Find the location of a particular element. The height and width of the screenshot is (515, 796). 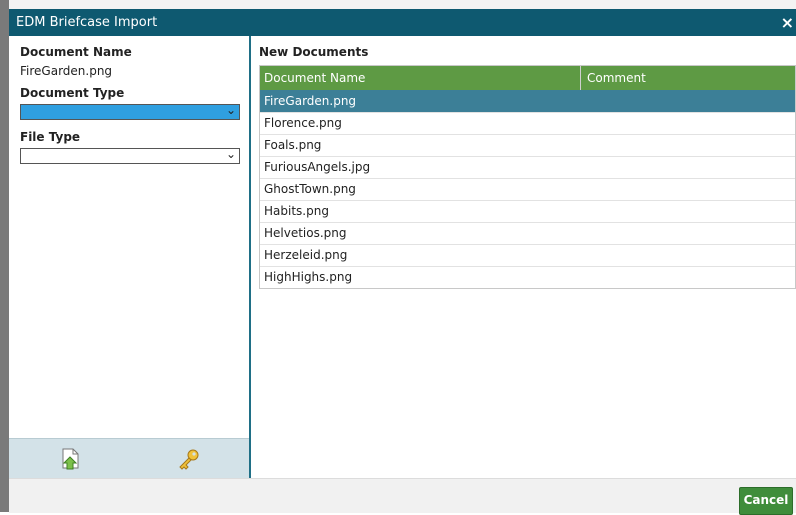

document-type-select: ⌄ is located at coordinates (130, 111).